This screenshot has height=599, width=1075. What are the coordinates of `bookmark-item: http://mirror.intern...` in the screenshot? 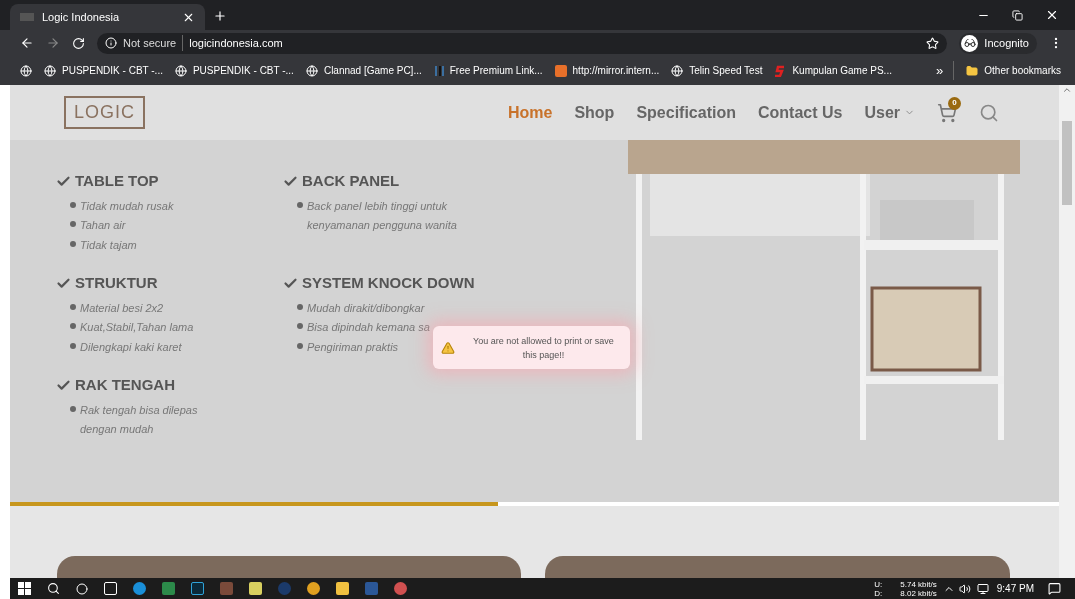 It's located at (607, 70).